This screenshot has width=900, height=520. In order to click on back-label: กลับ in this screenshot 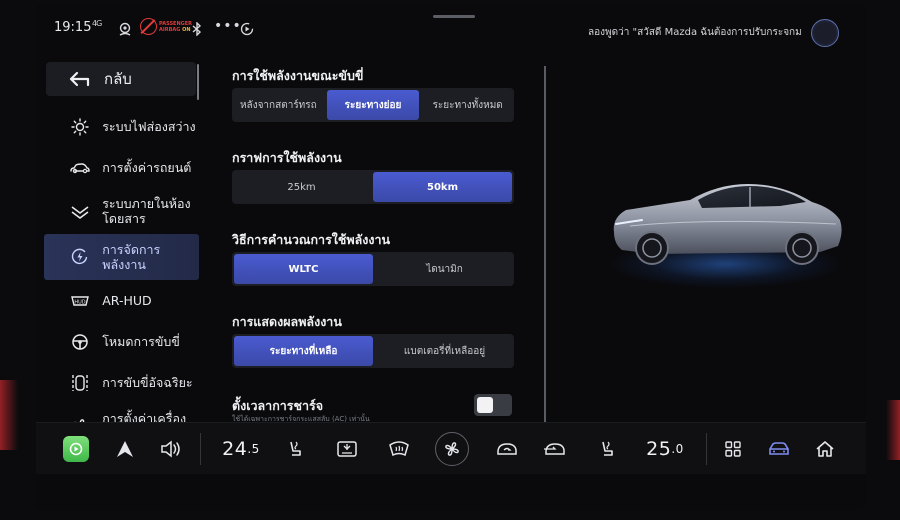, I will do `click(118, 79)`.